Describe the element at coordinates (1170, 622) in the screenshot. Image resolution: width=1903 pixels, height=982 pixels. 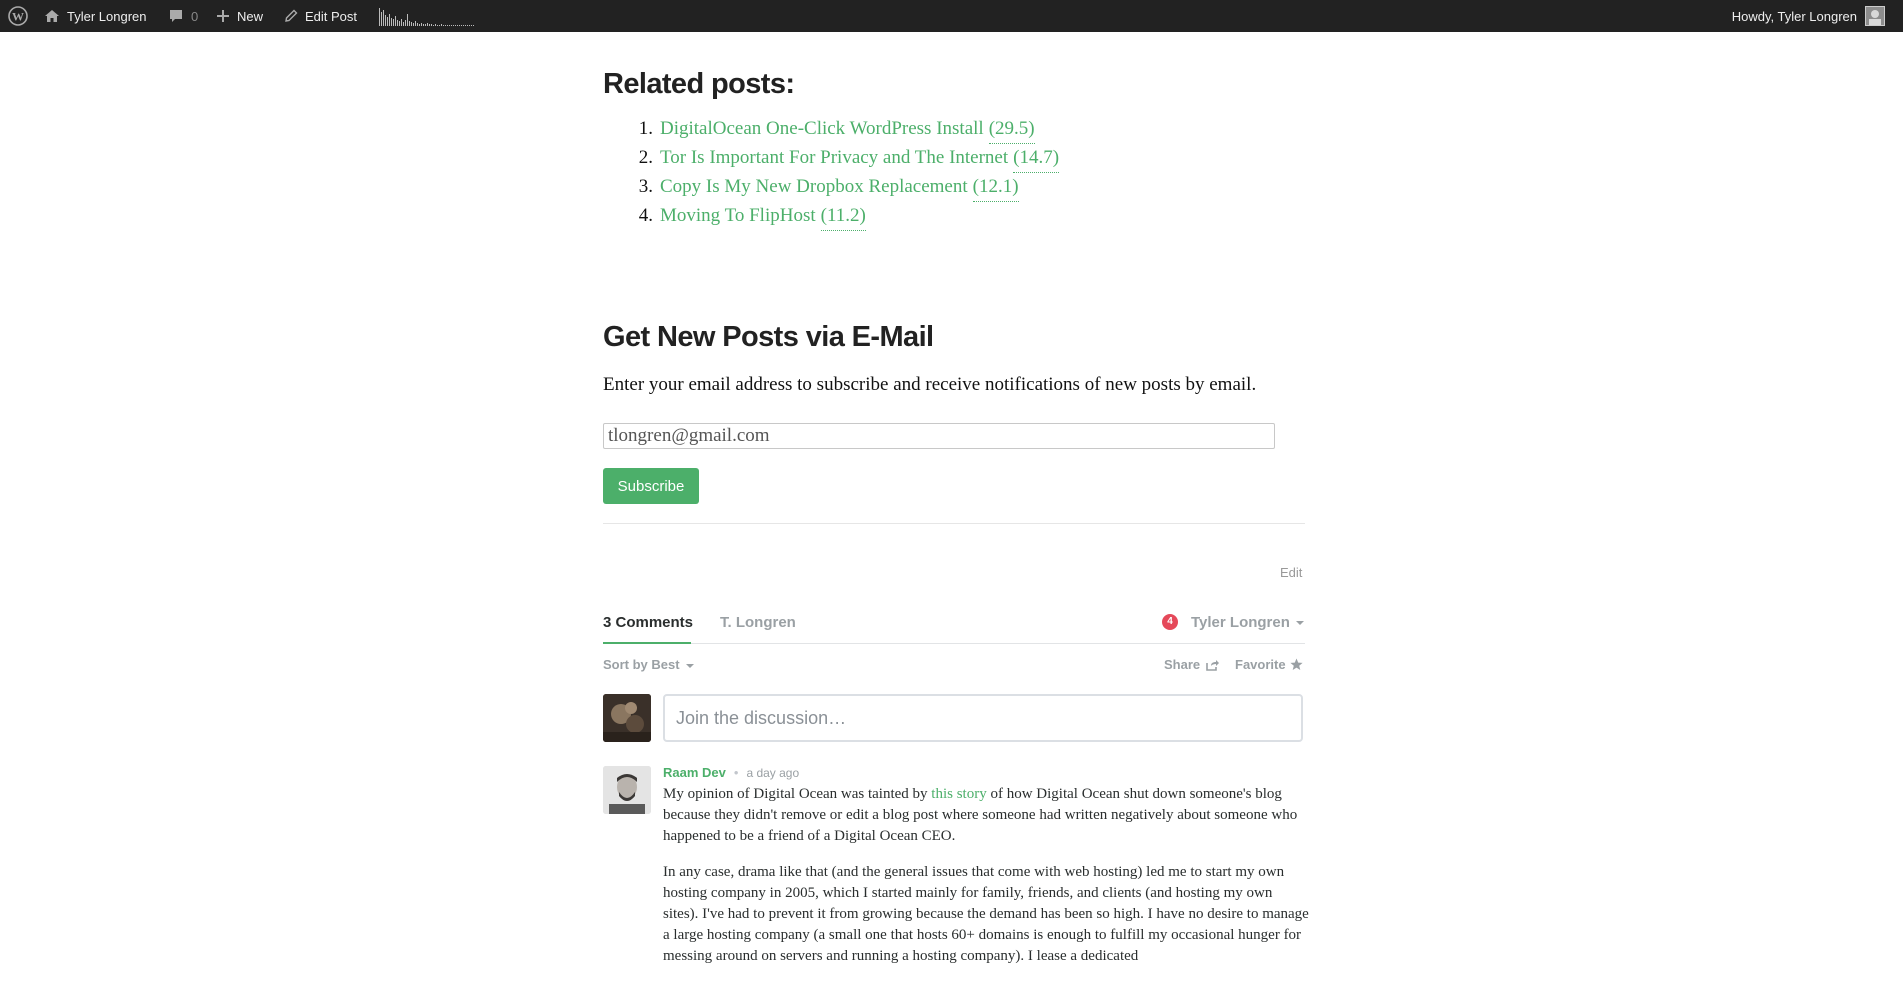
I see `notification-badge: 4` at that location.